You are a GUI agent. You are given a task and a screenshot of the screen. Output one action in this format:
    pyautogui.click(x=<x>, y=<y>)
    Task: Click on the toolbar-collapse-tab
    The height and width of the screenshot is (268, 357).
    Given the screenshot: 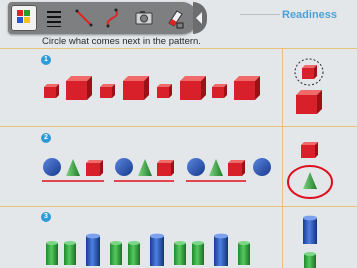 What is the action you would take?
    pyautogui.click(x=200, y=18)
    